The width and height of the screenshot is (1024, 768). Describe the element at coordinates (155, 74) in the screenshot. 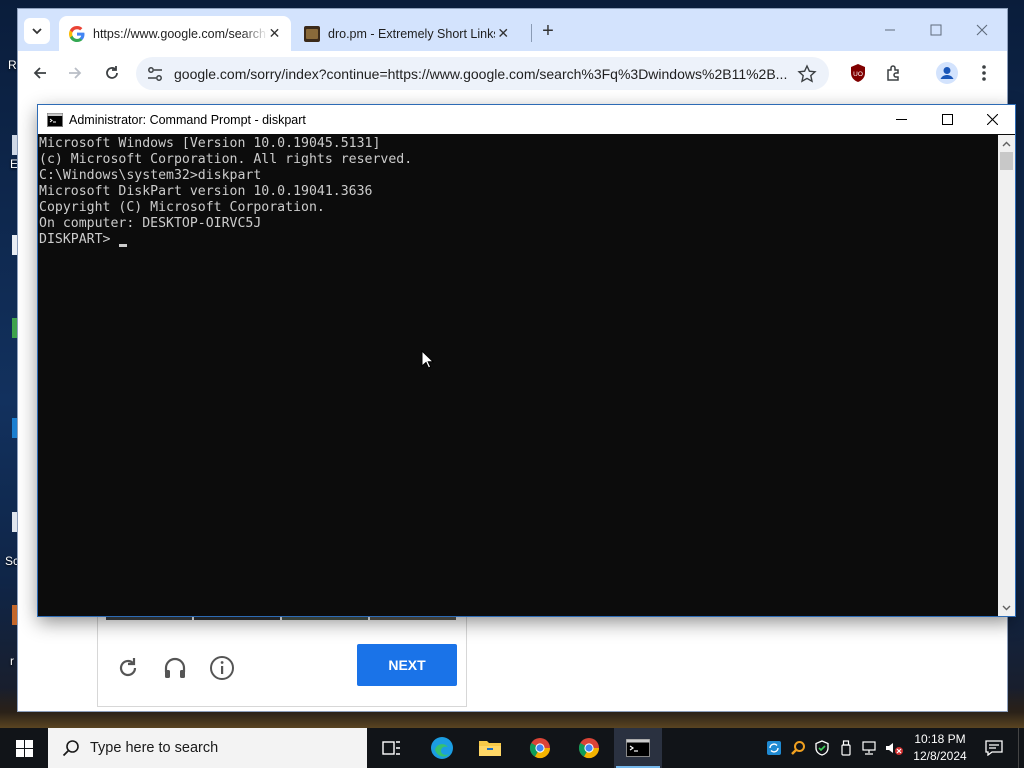

I see `site-info-icon` at that location.